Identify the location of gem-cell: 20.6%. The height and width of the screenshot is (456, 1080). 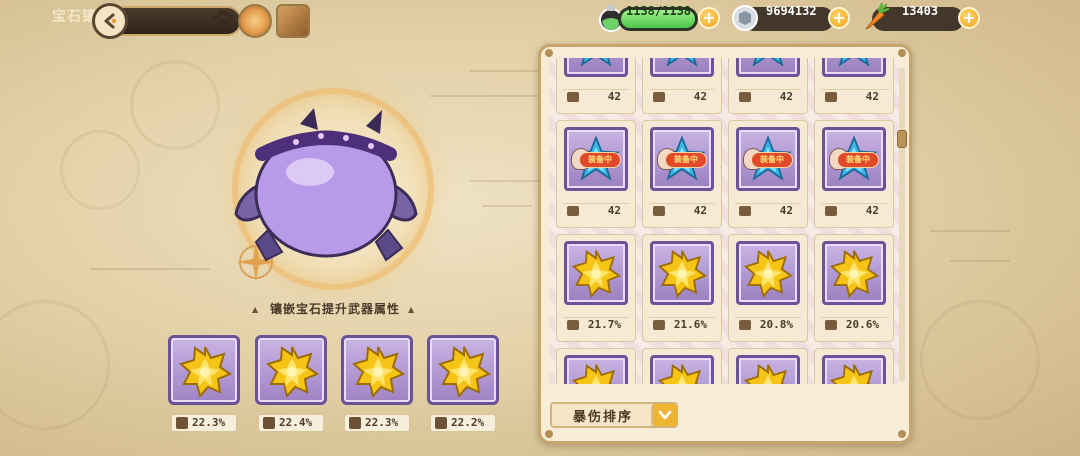
(854, 288).